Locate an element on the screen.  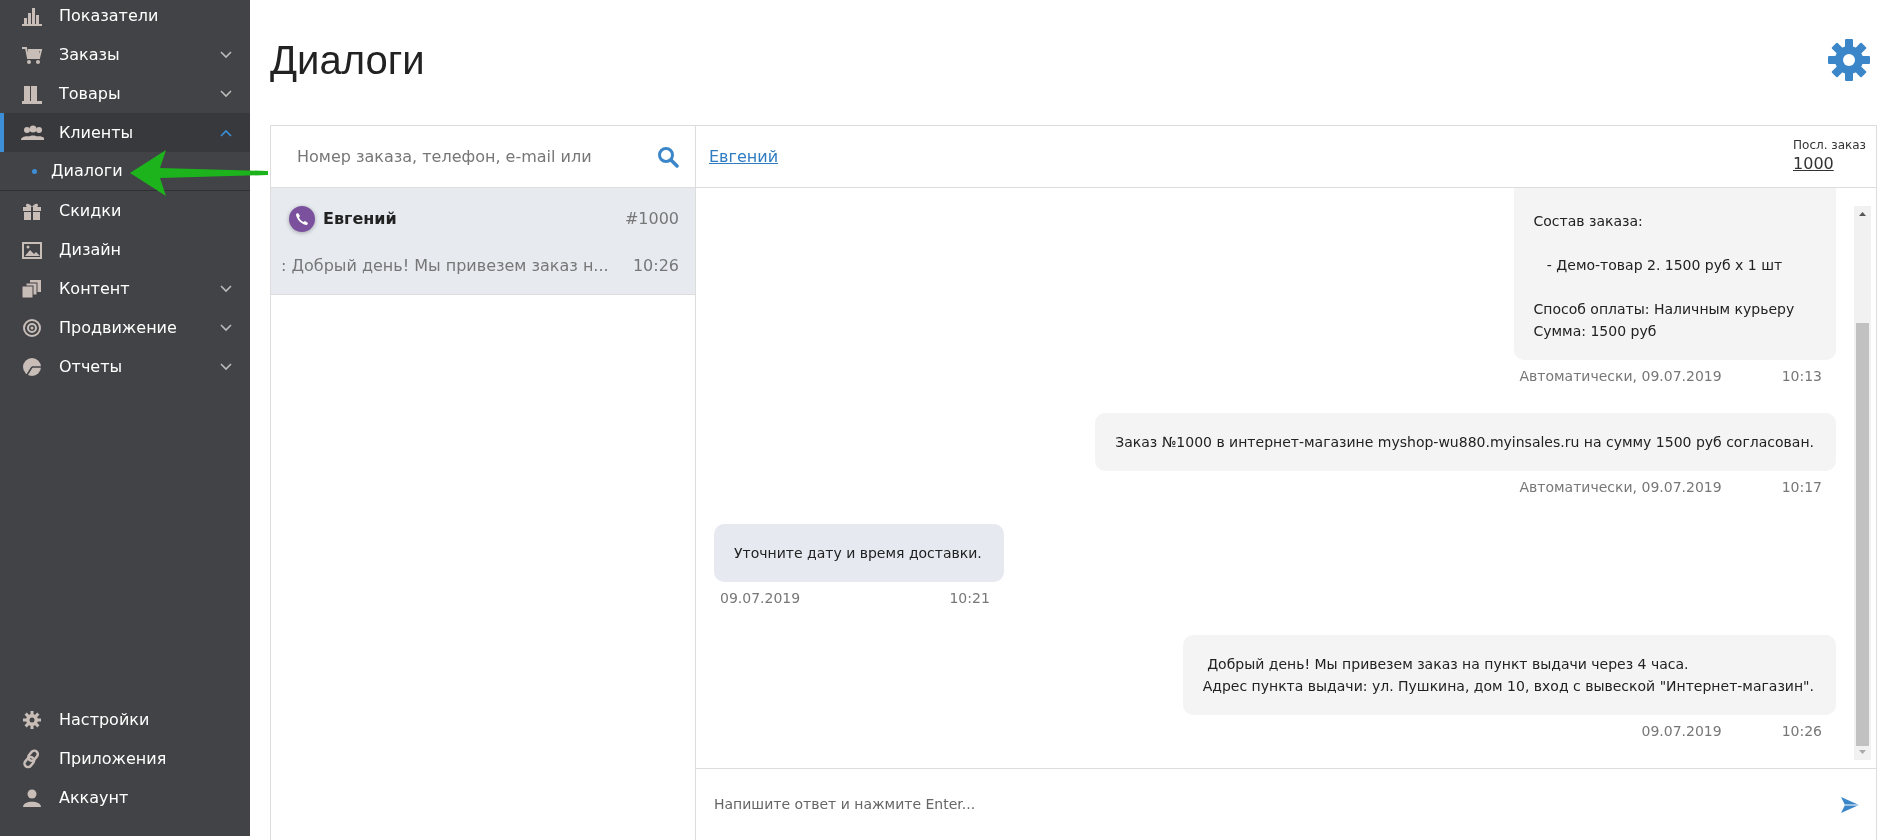
search-field: Номер заказа, телефон, e-mail или is located at coordinates (476, 156).